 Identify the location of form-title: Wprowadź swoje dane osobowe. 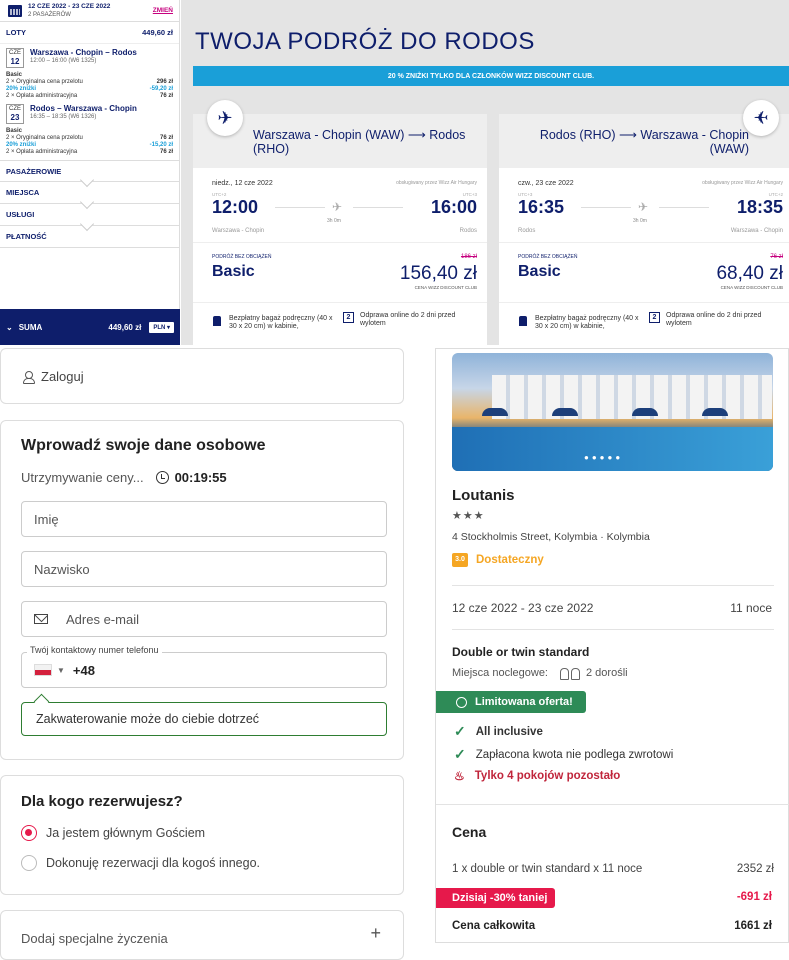
(143, 445).